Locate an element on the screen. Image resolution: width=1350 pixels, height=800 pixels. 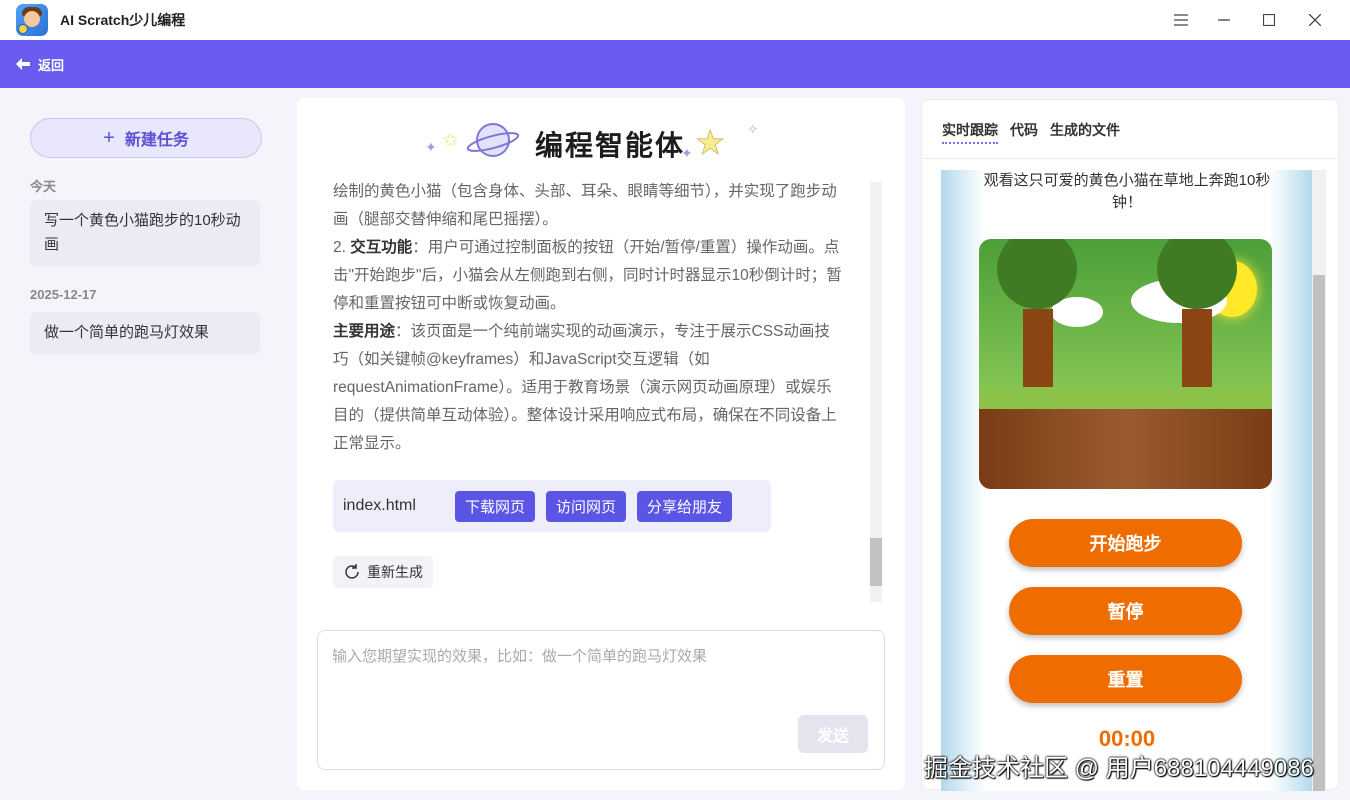
preview-tabs: 实时跟踪 代码 生成的文件 is located at coordinates (1037, 132).